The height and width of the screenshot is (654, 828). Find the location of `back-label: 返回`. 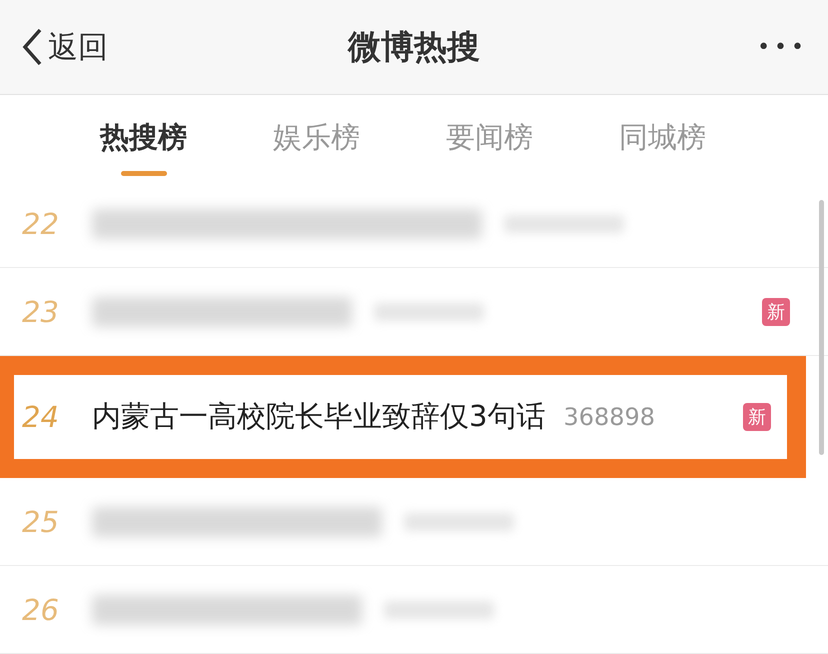

back-label: 返回 is located at coordinates (78, 47).